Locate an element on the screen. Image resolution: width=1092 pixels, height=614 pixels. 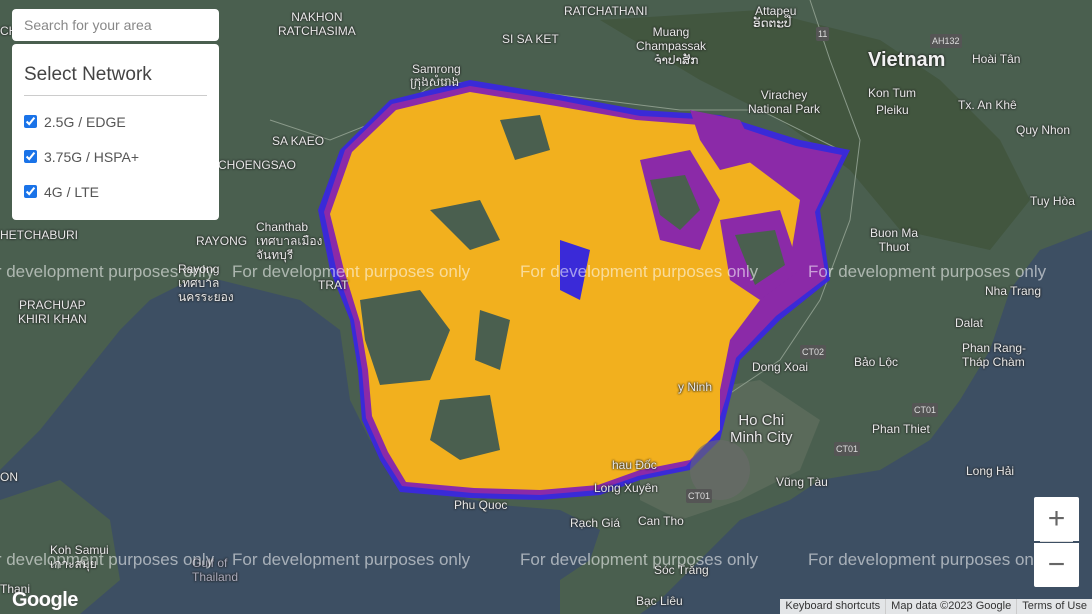
place-dong-xoai: Dong Xoai is located at coordinates (780, 367).